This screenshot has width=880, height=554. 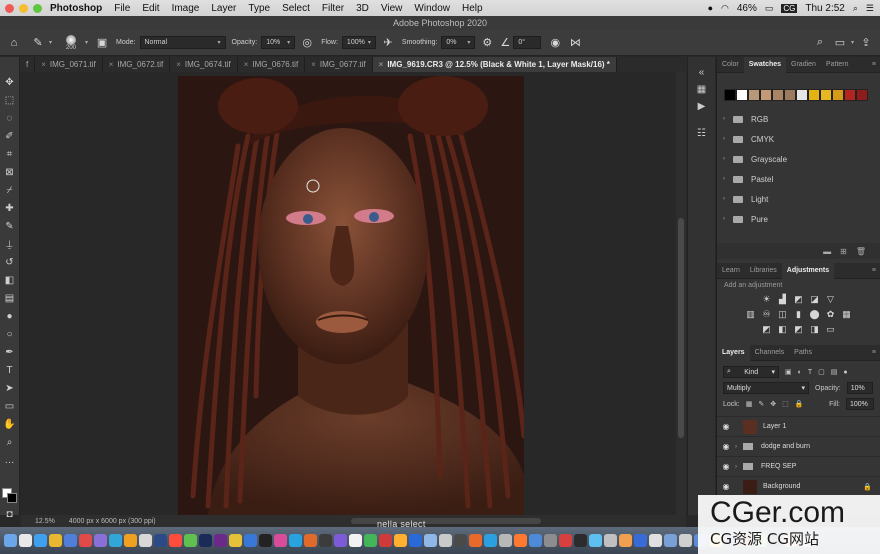 I want to click on play-actions-icon: ▶, so click(x=702, y=106).